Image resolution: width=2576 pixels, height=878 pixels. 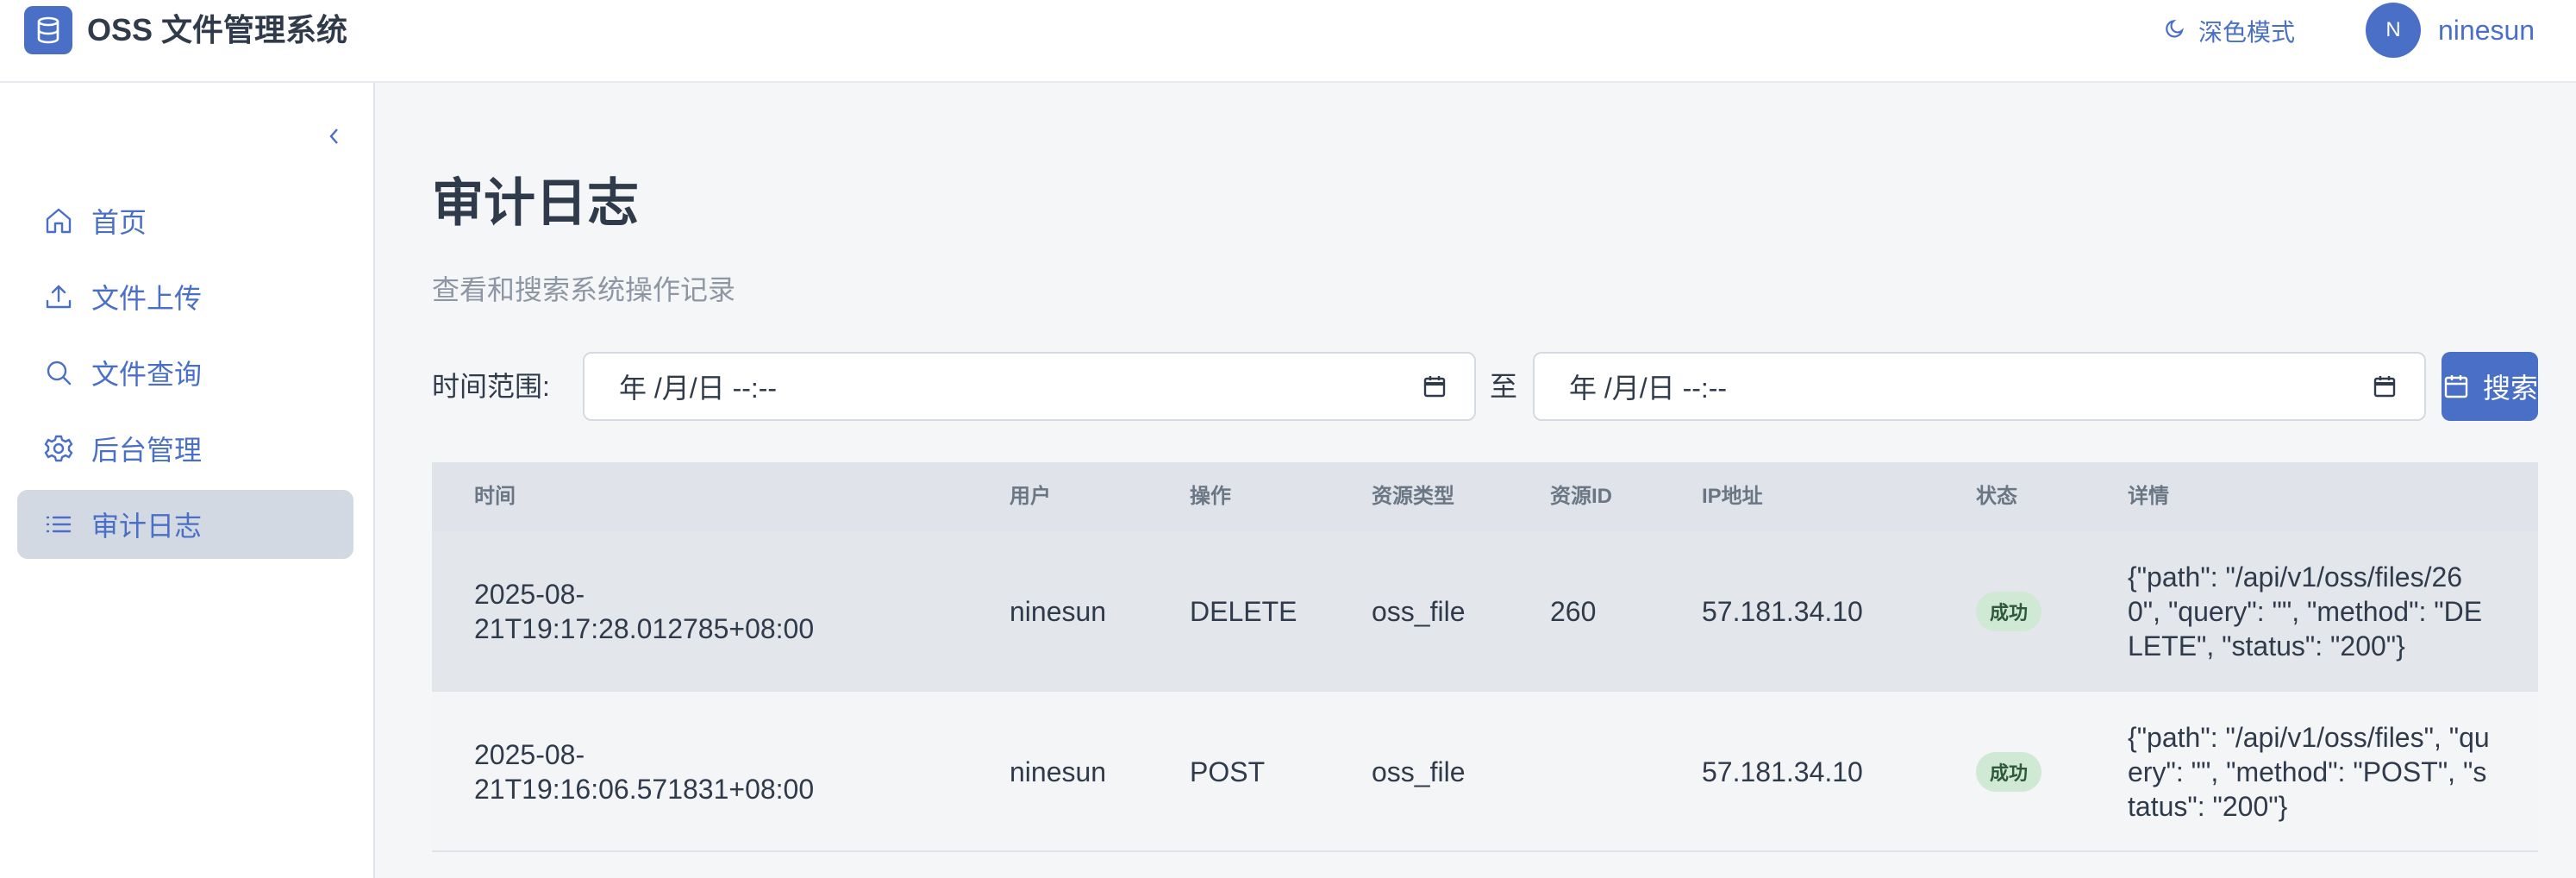 I want to click on dark-mode-toggle: 深色模式, so click(x=2229, y=31).